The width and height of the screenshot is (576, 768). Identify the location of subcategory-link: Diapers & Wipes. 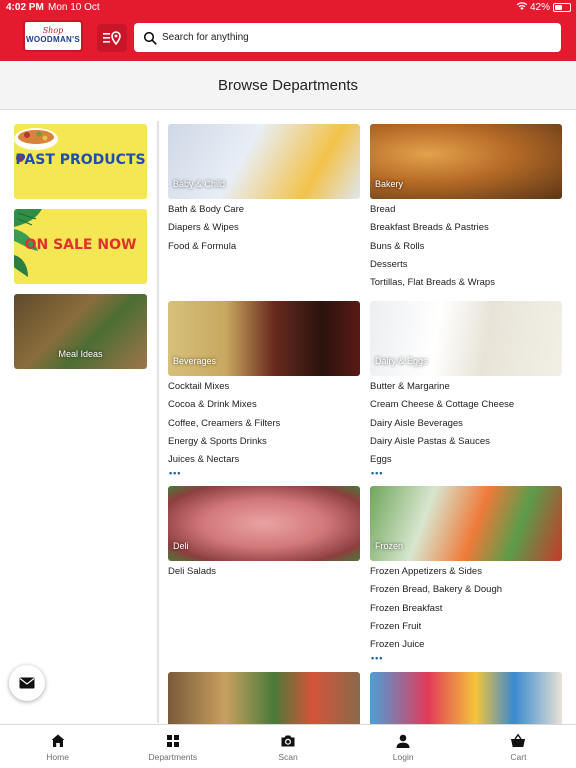
(264, 228).